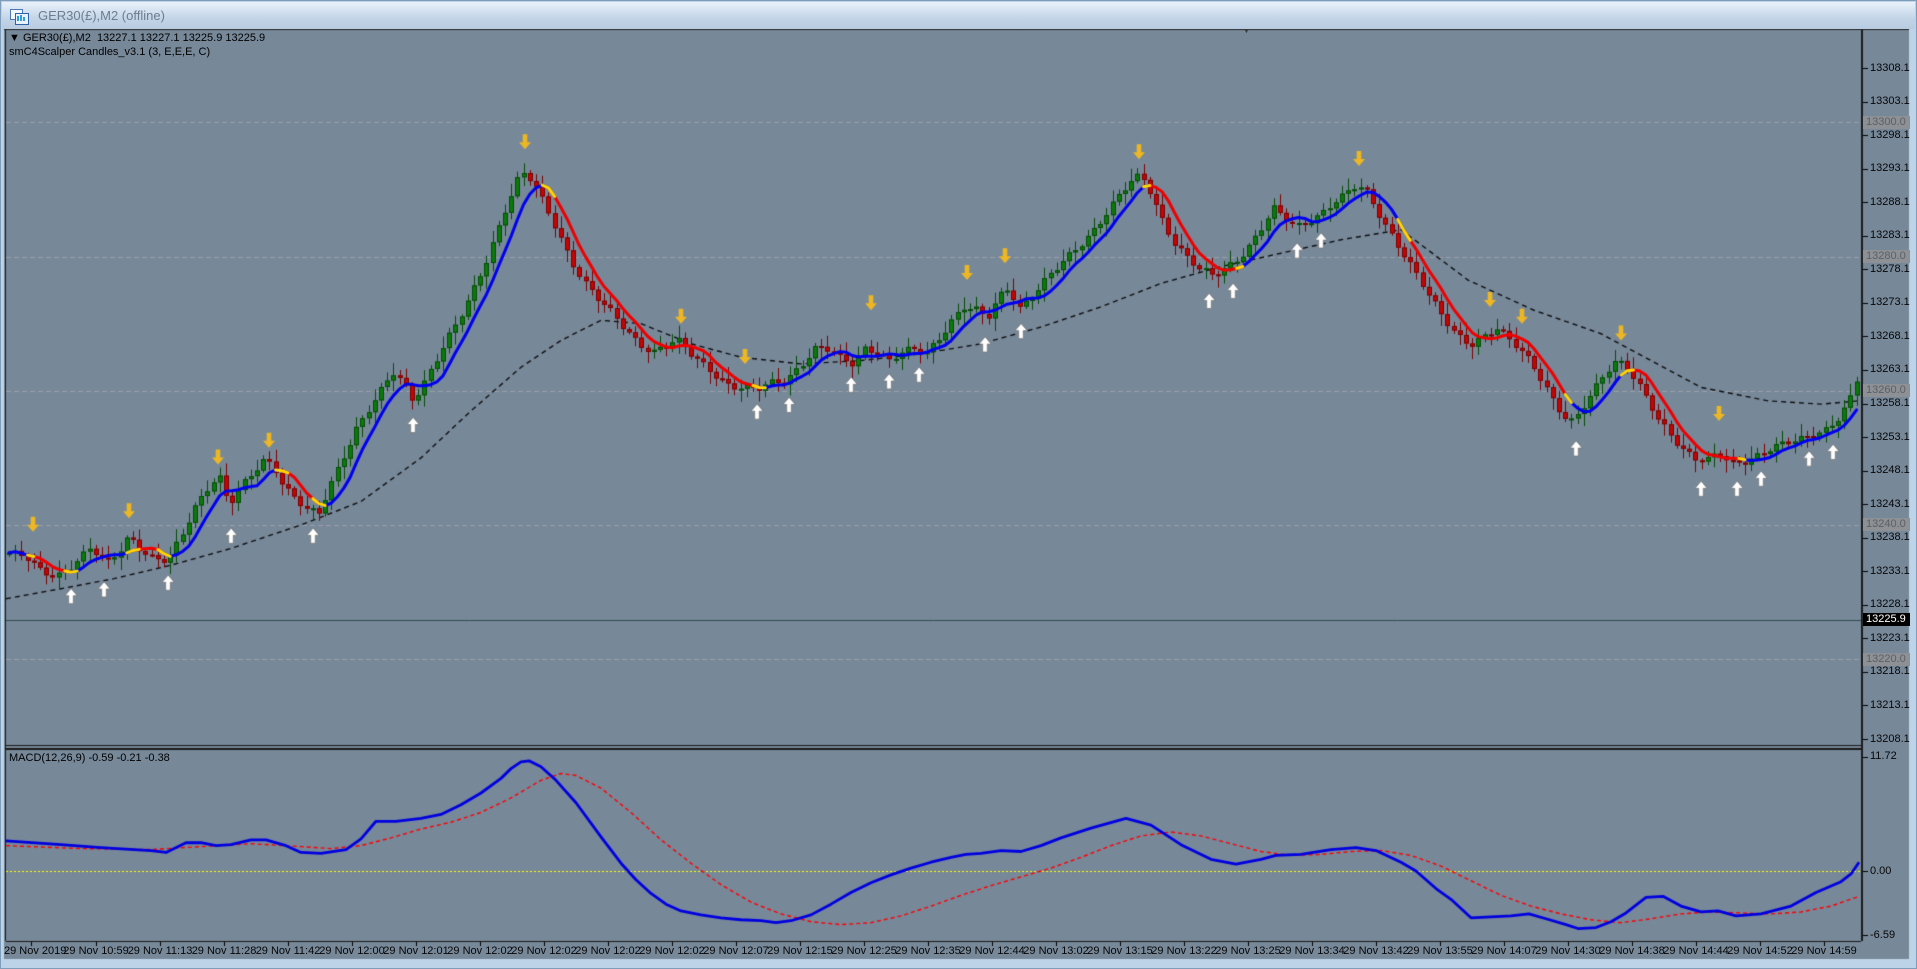  Describe the element at coordinates (56, 38) in the screenshot. I see `symbol-label: GER30(£),M2` at that location.